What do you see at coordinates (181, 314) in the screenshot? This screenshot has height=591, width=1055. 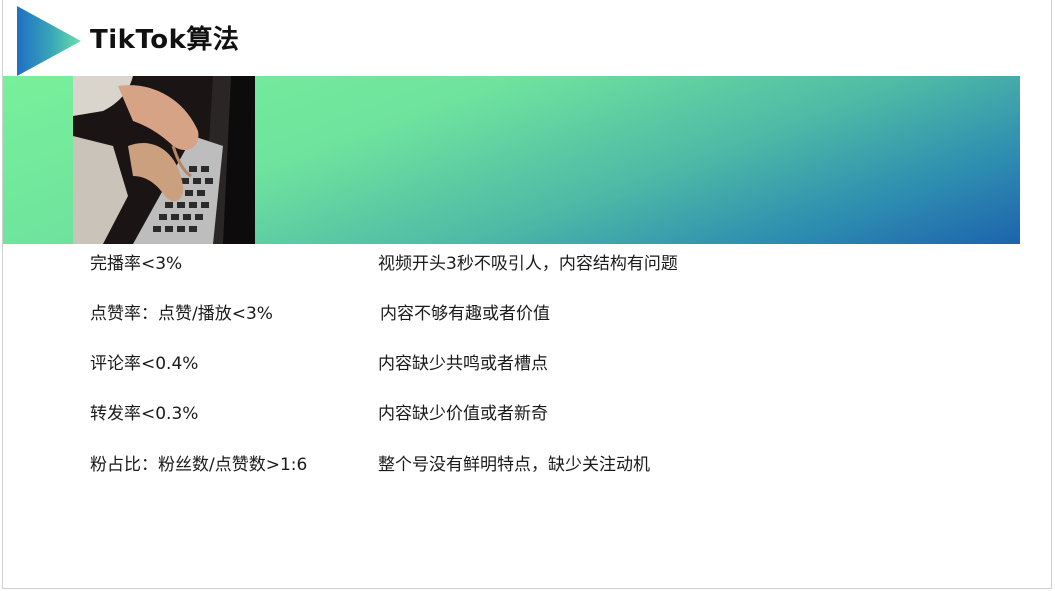 I see `metric-like-rate: 点赞率：点赞/播放<3%` at bounding box center [181, 314].